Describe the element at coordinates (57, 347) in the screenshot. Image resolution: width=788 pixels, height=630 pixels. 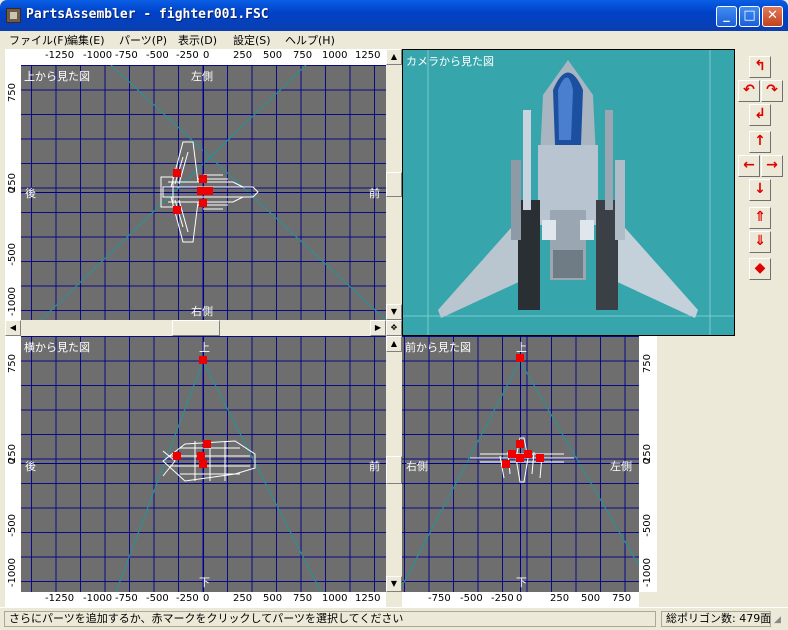
I see `view-title: 横から見た図` at that location.